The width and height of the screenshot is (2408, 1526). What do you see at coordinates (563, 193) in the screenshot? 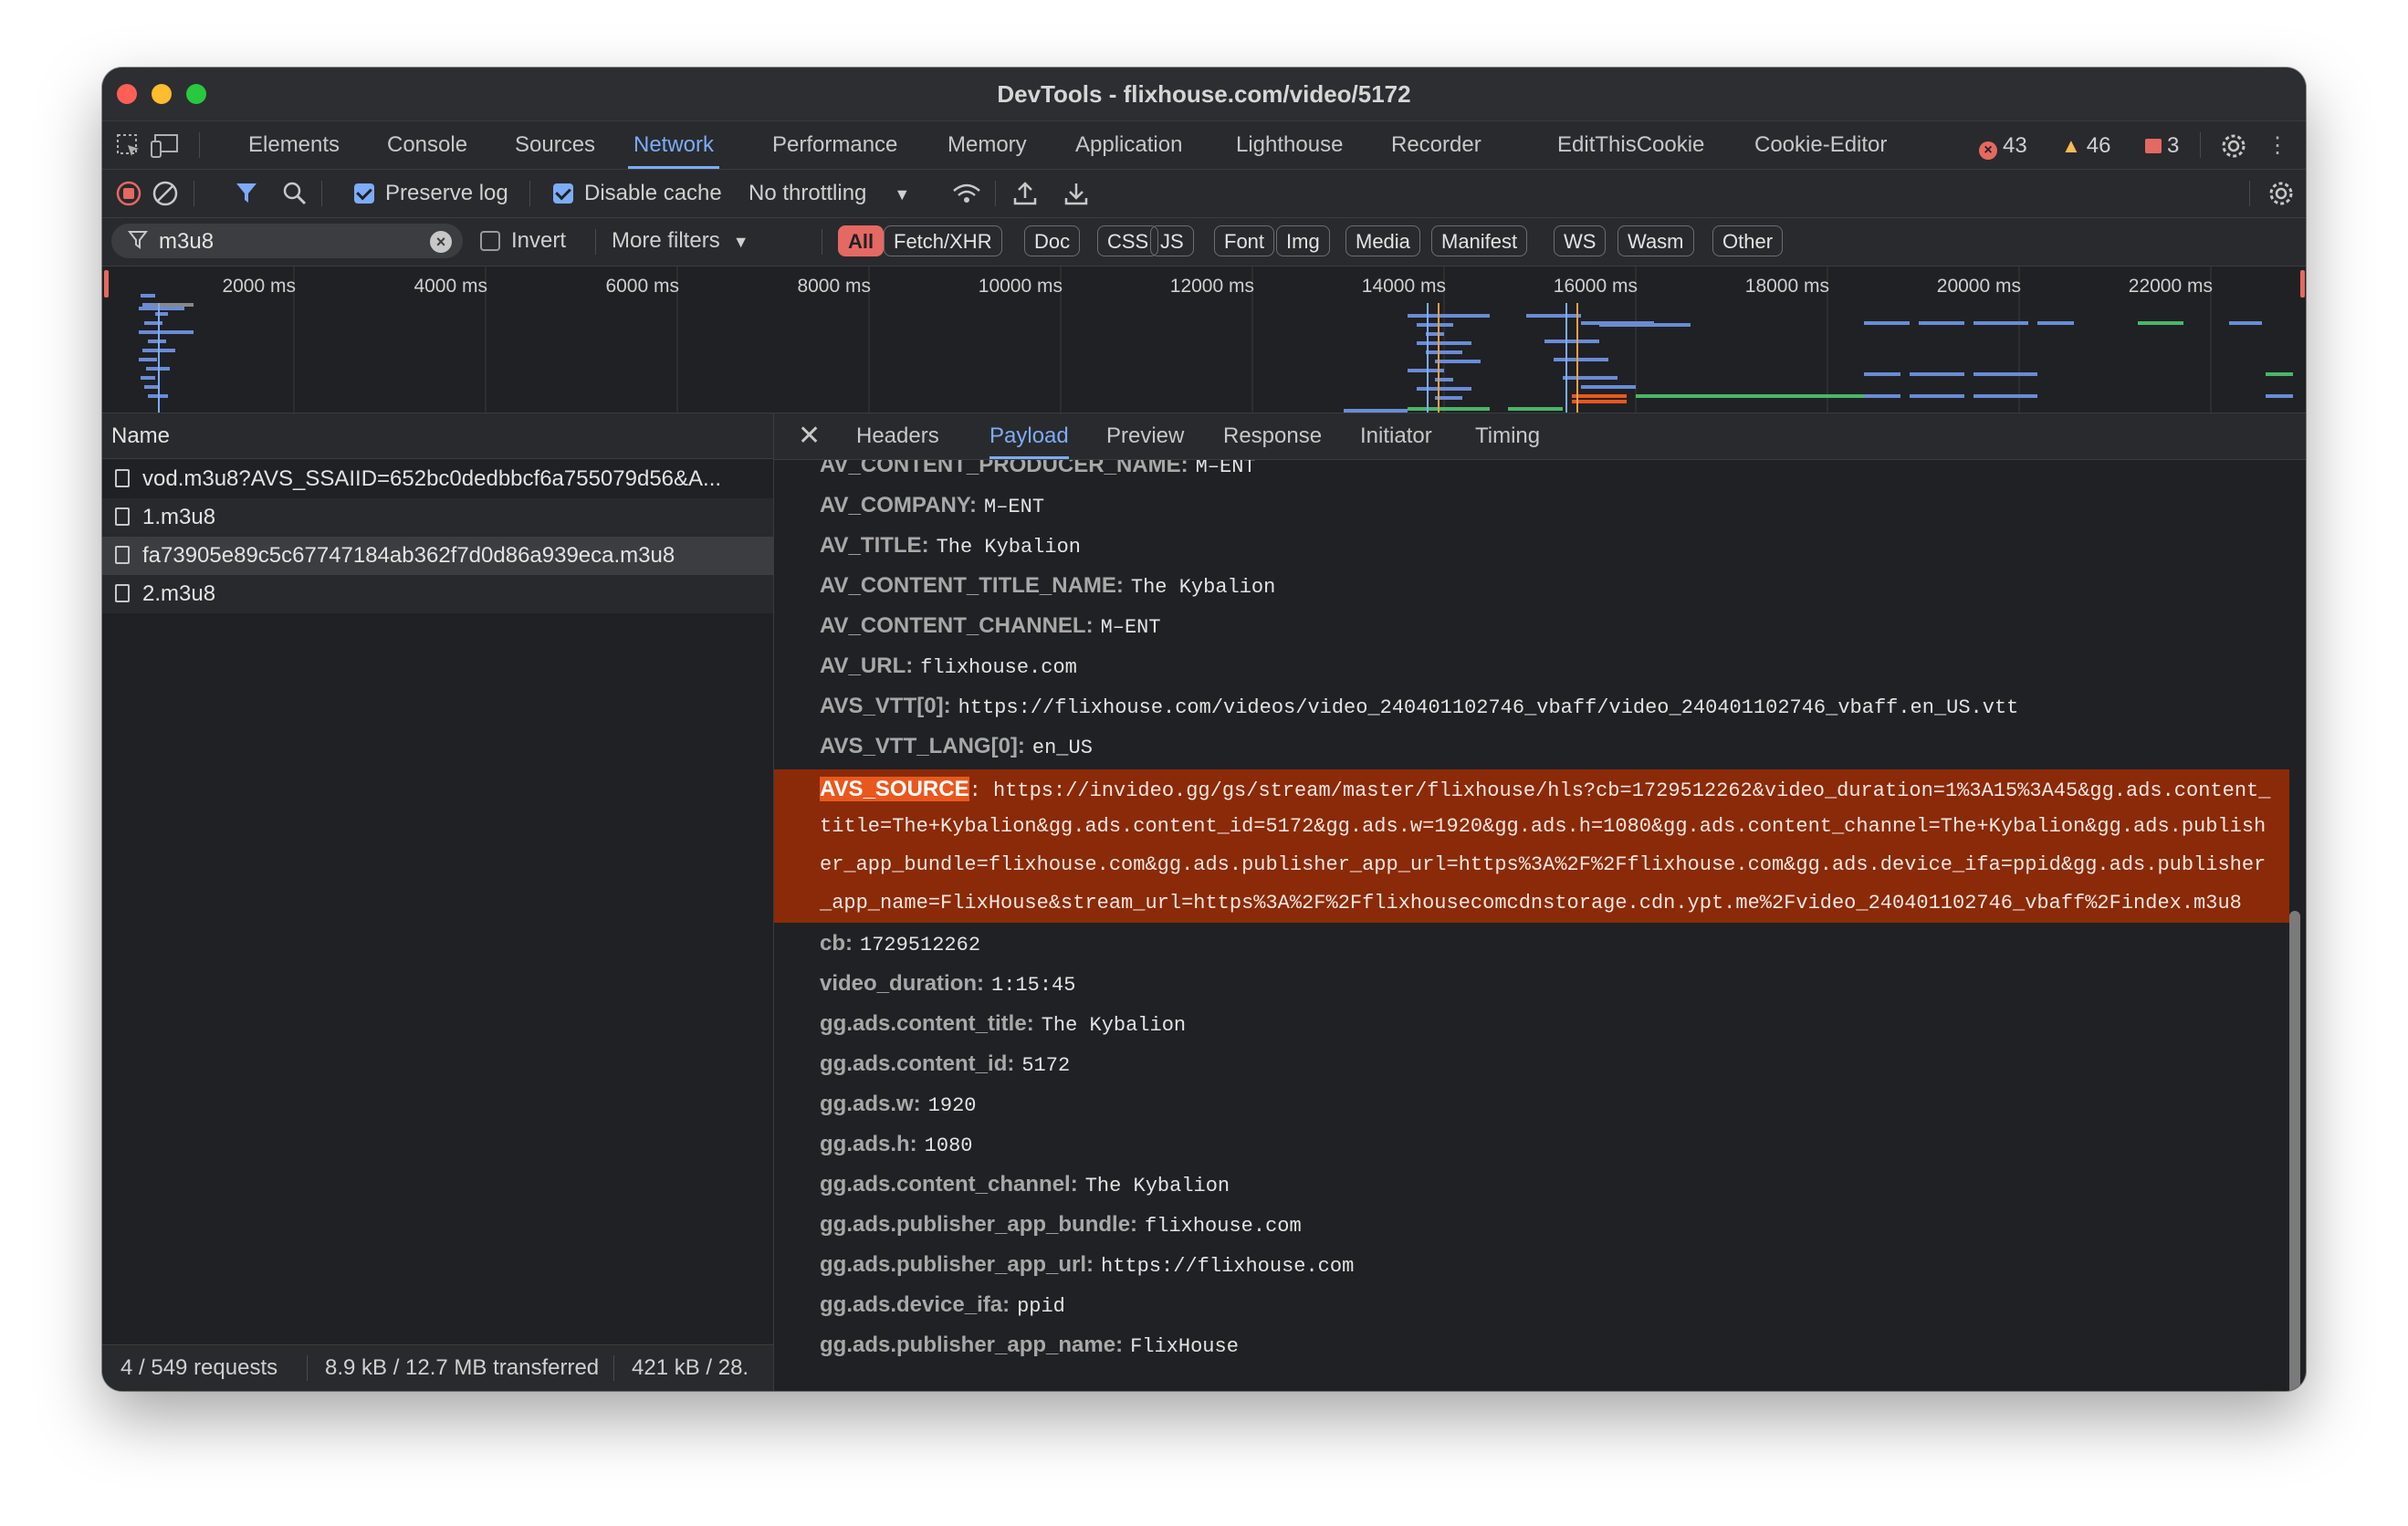
I see `disable-cache-checkbox` at bounding box center [563, 193].